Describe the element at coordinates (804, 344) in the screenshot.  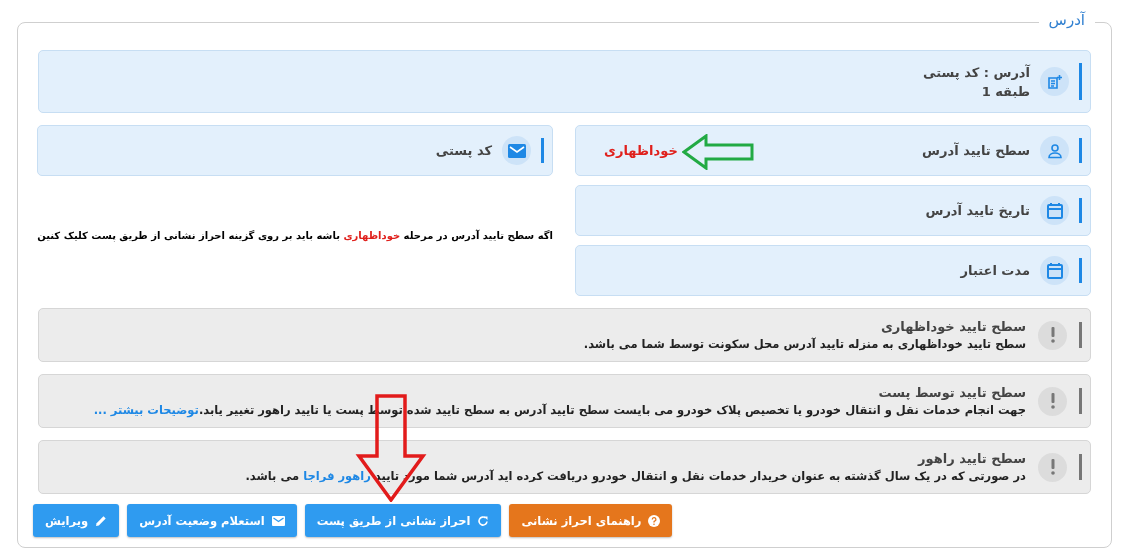
I see `info-text: سطح تایید خوداظهاری به منزله تایید آدرس محل سکونت توسط شما می باشد.` at that location.